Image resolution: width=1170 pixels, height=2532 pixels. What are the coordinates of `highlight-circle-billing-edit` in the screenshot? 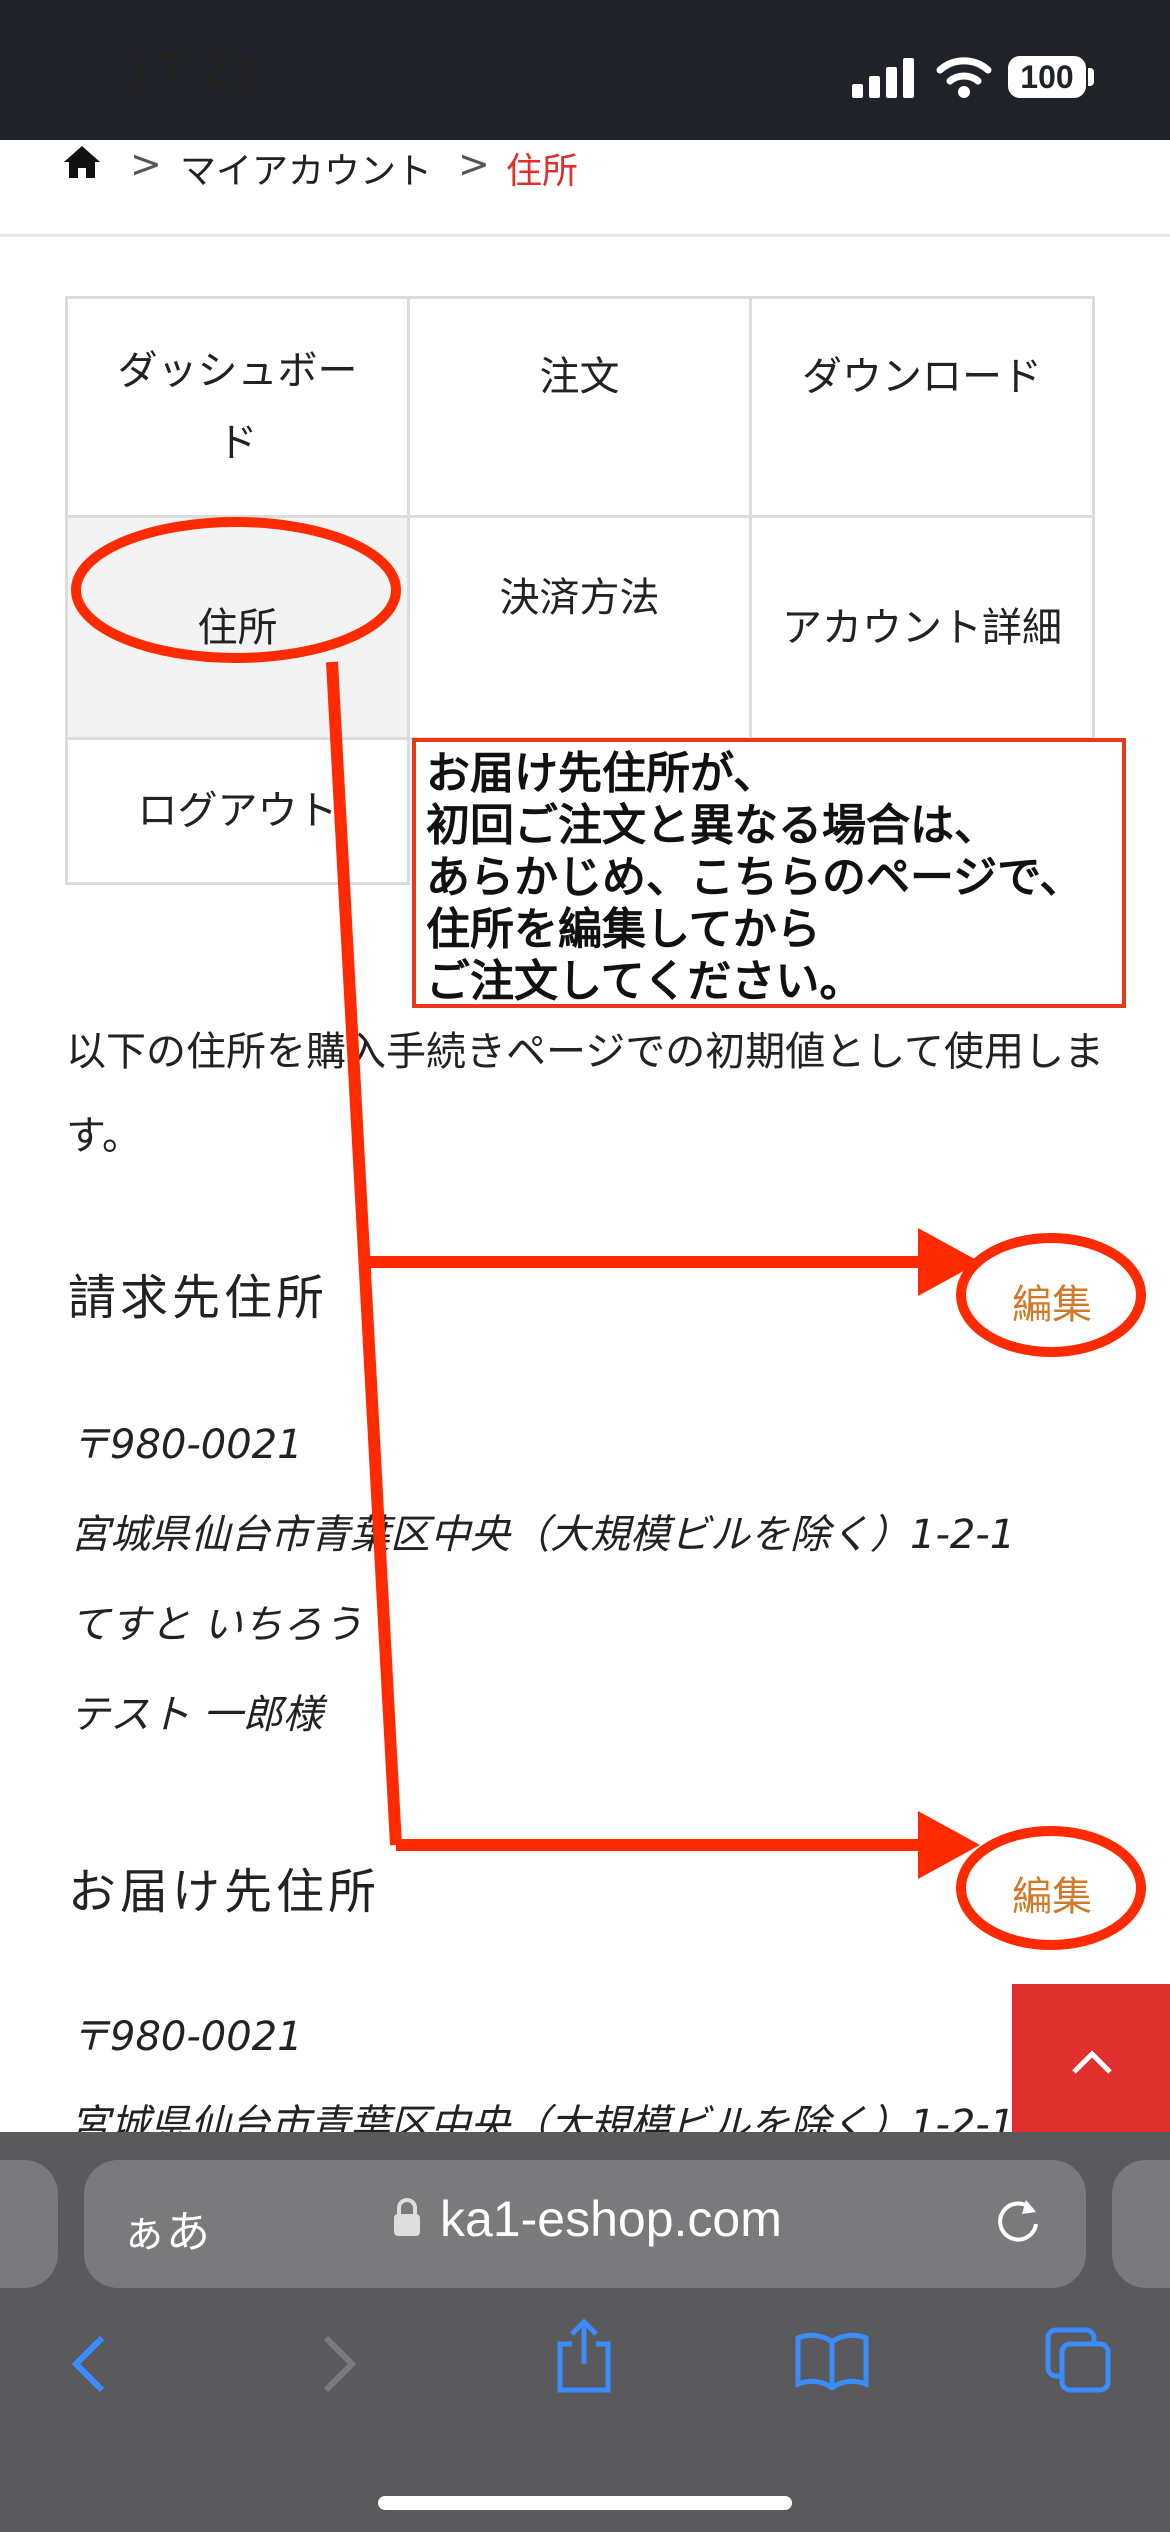 It's located at (1051, 1295).